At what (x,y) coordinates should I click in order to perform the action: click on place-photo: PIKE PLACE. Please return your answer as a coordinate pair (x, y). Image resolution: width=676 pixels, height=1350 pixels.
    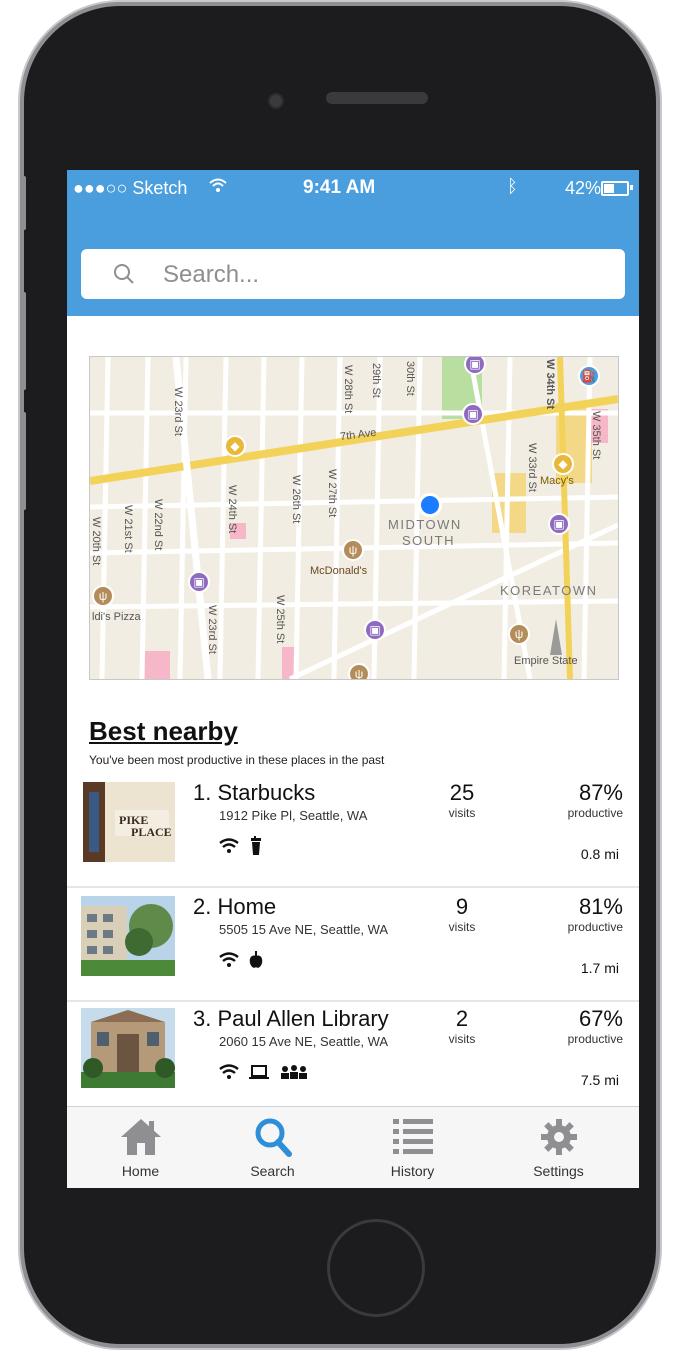
    Looking at the image, I should click on (129, 822).